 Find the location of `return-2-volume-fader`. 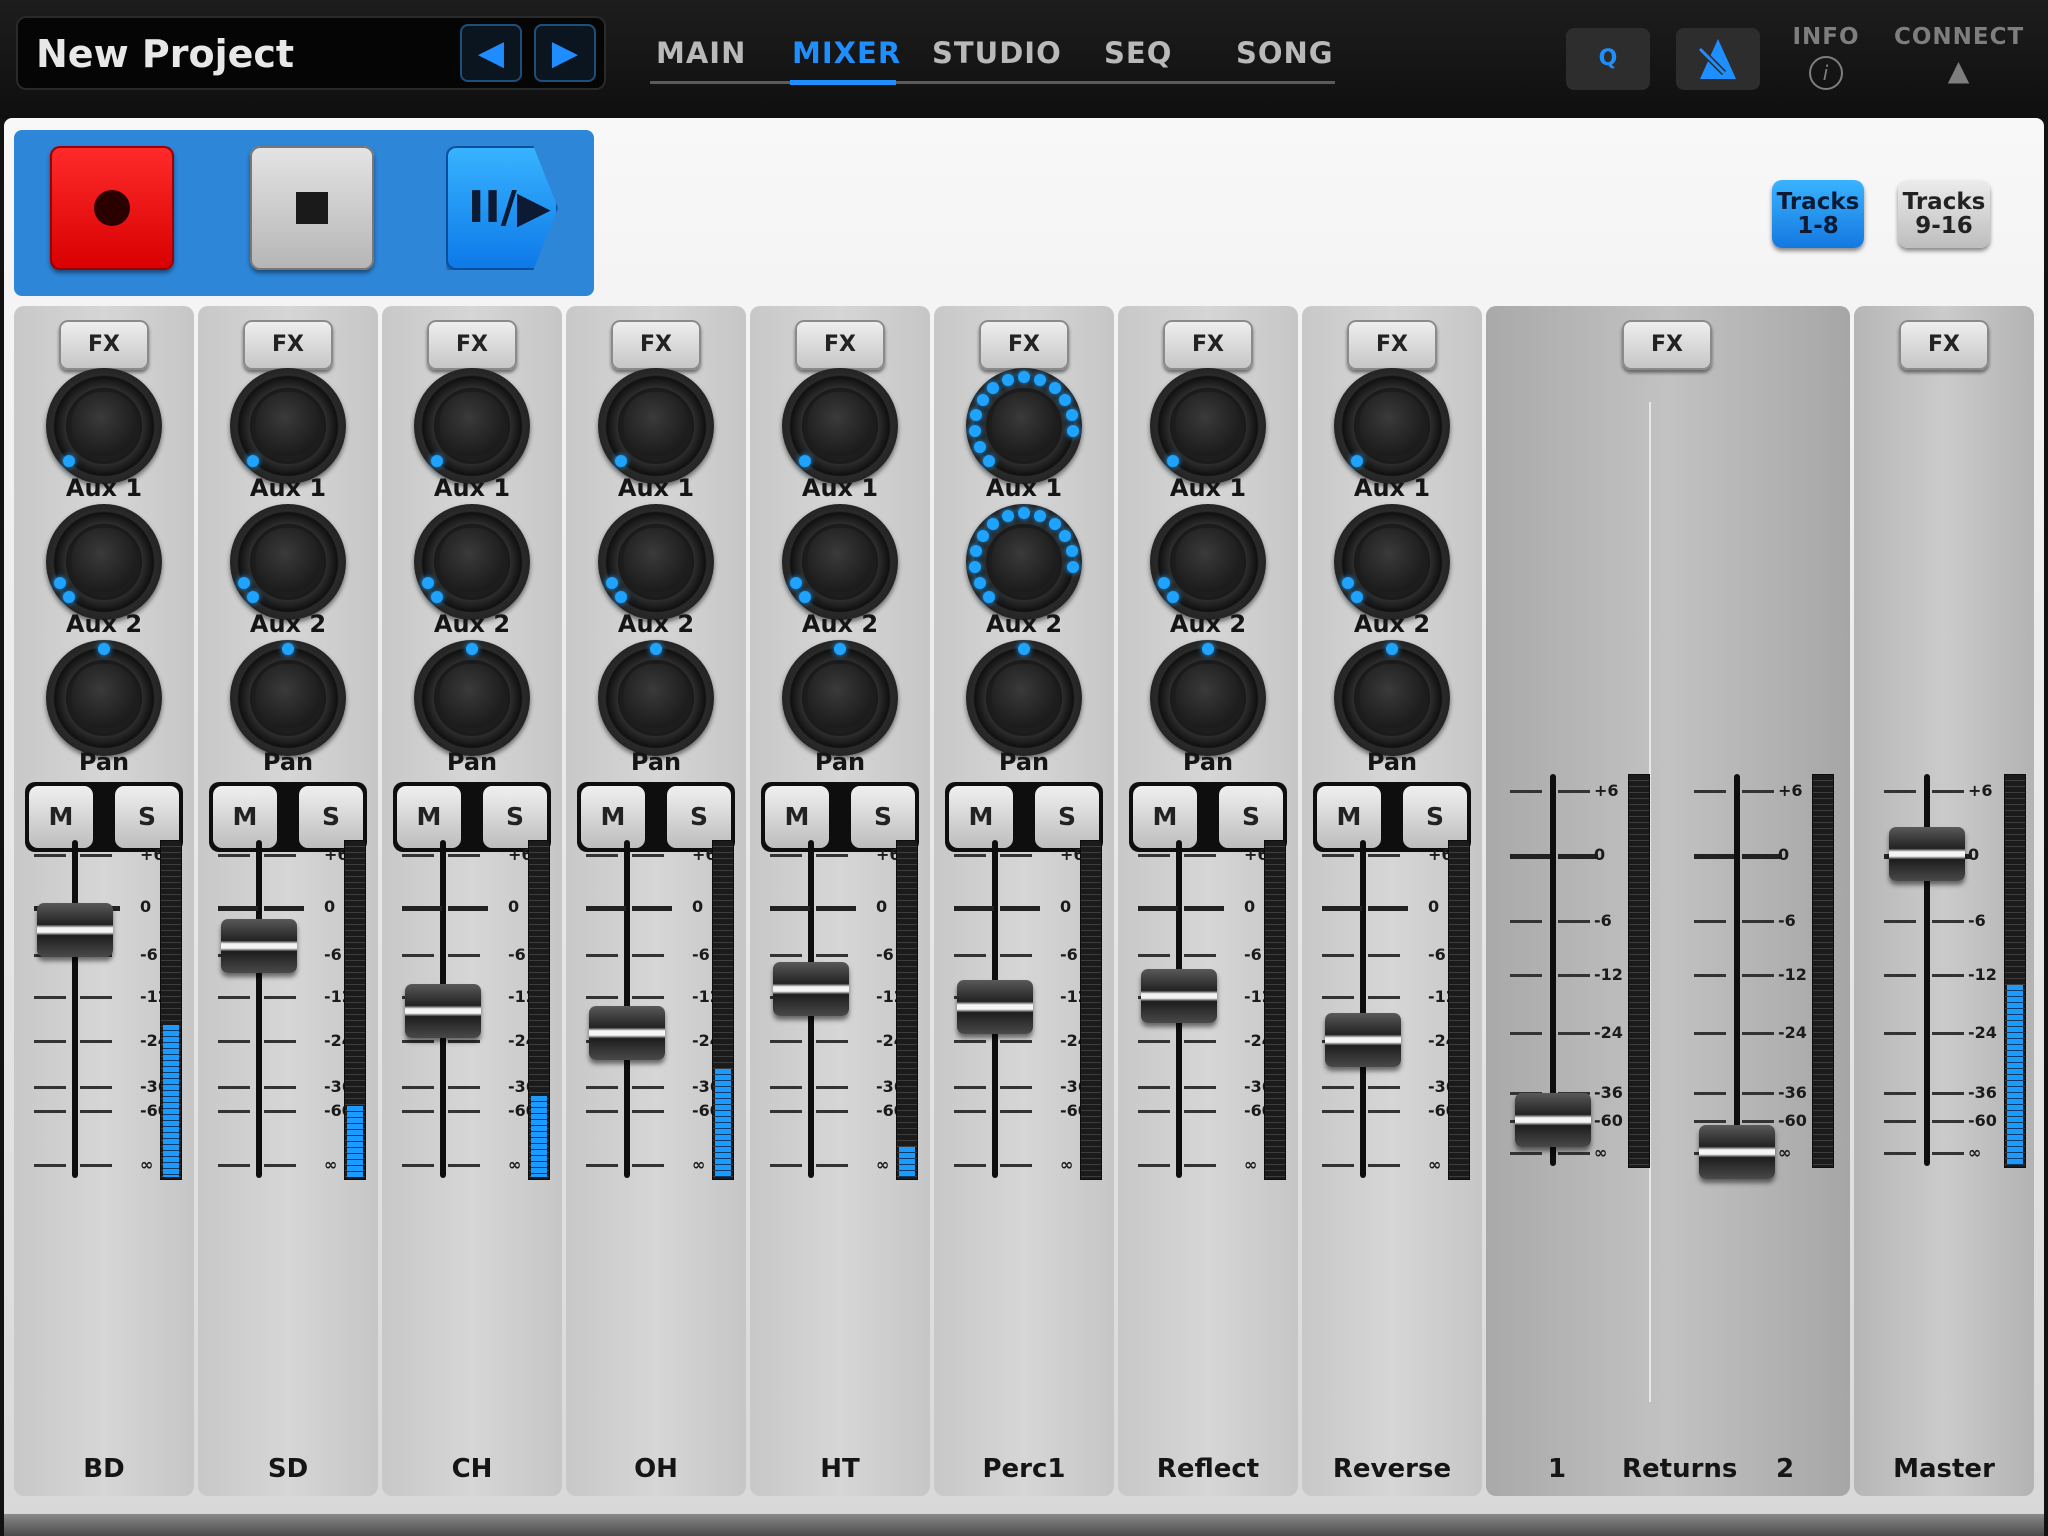

return-2-volume-fader is located at coordinates (1737, 1152).